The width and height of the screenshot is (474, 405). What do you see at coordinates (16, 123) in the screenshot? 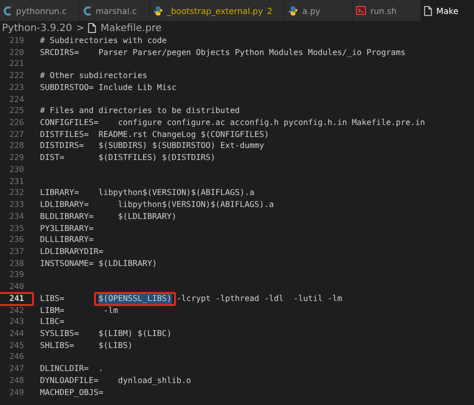
I see `line-number: 226` at bounding box center [16, 123].